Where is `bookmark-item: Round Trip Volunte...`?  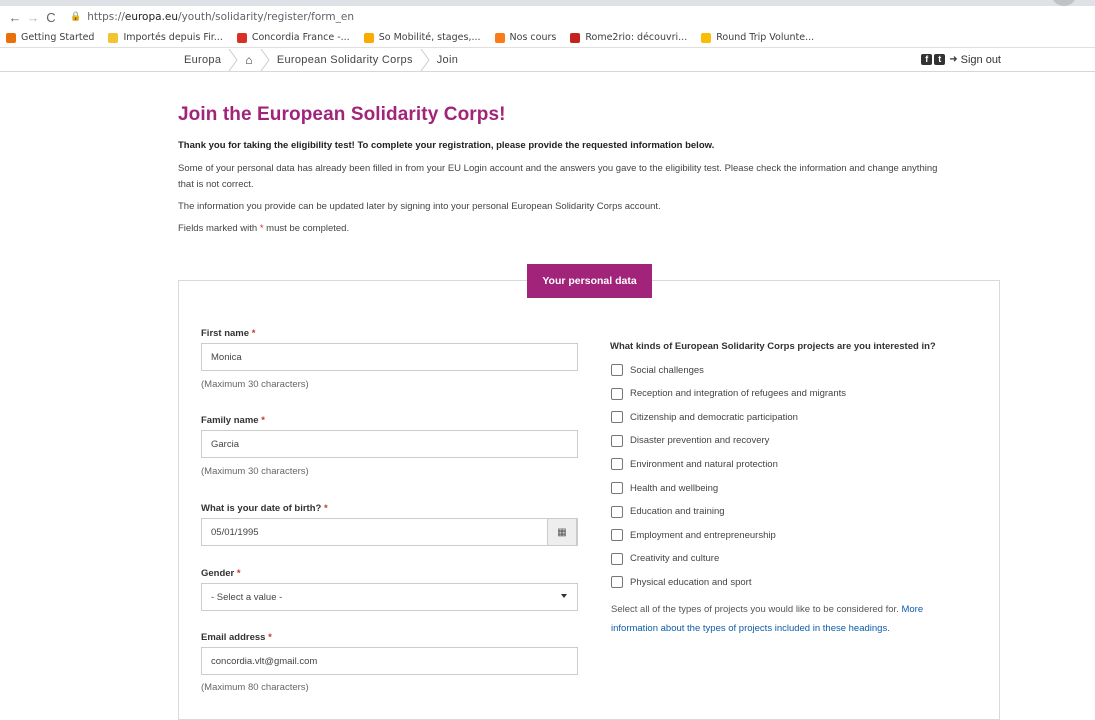 bookmark-item: Round Trip Volunte... is located at coordinates (757, 37).